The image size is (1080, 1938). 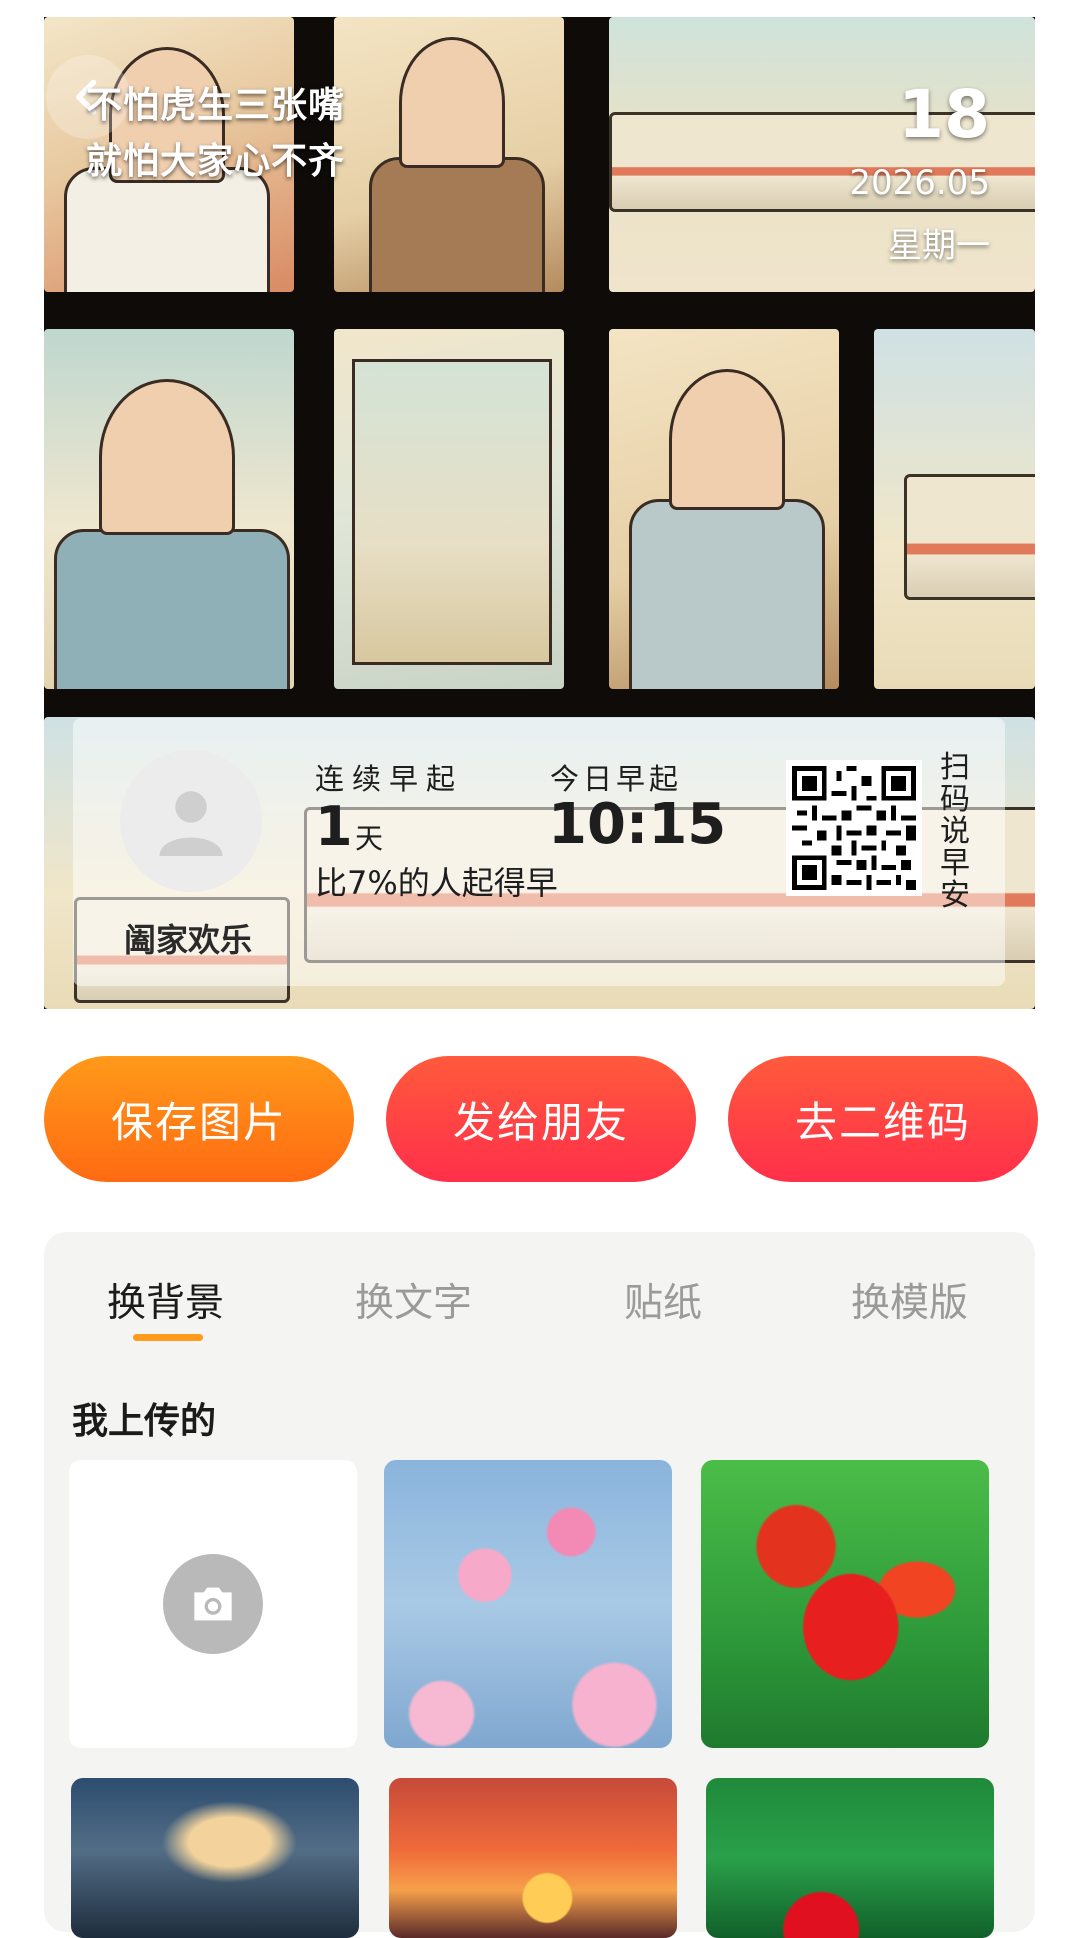 I want to click on date-year-month: 2026.05, so click(x=919, y=183).